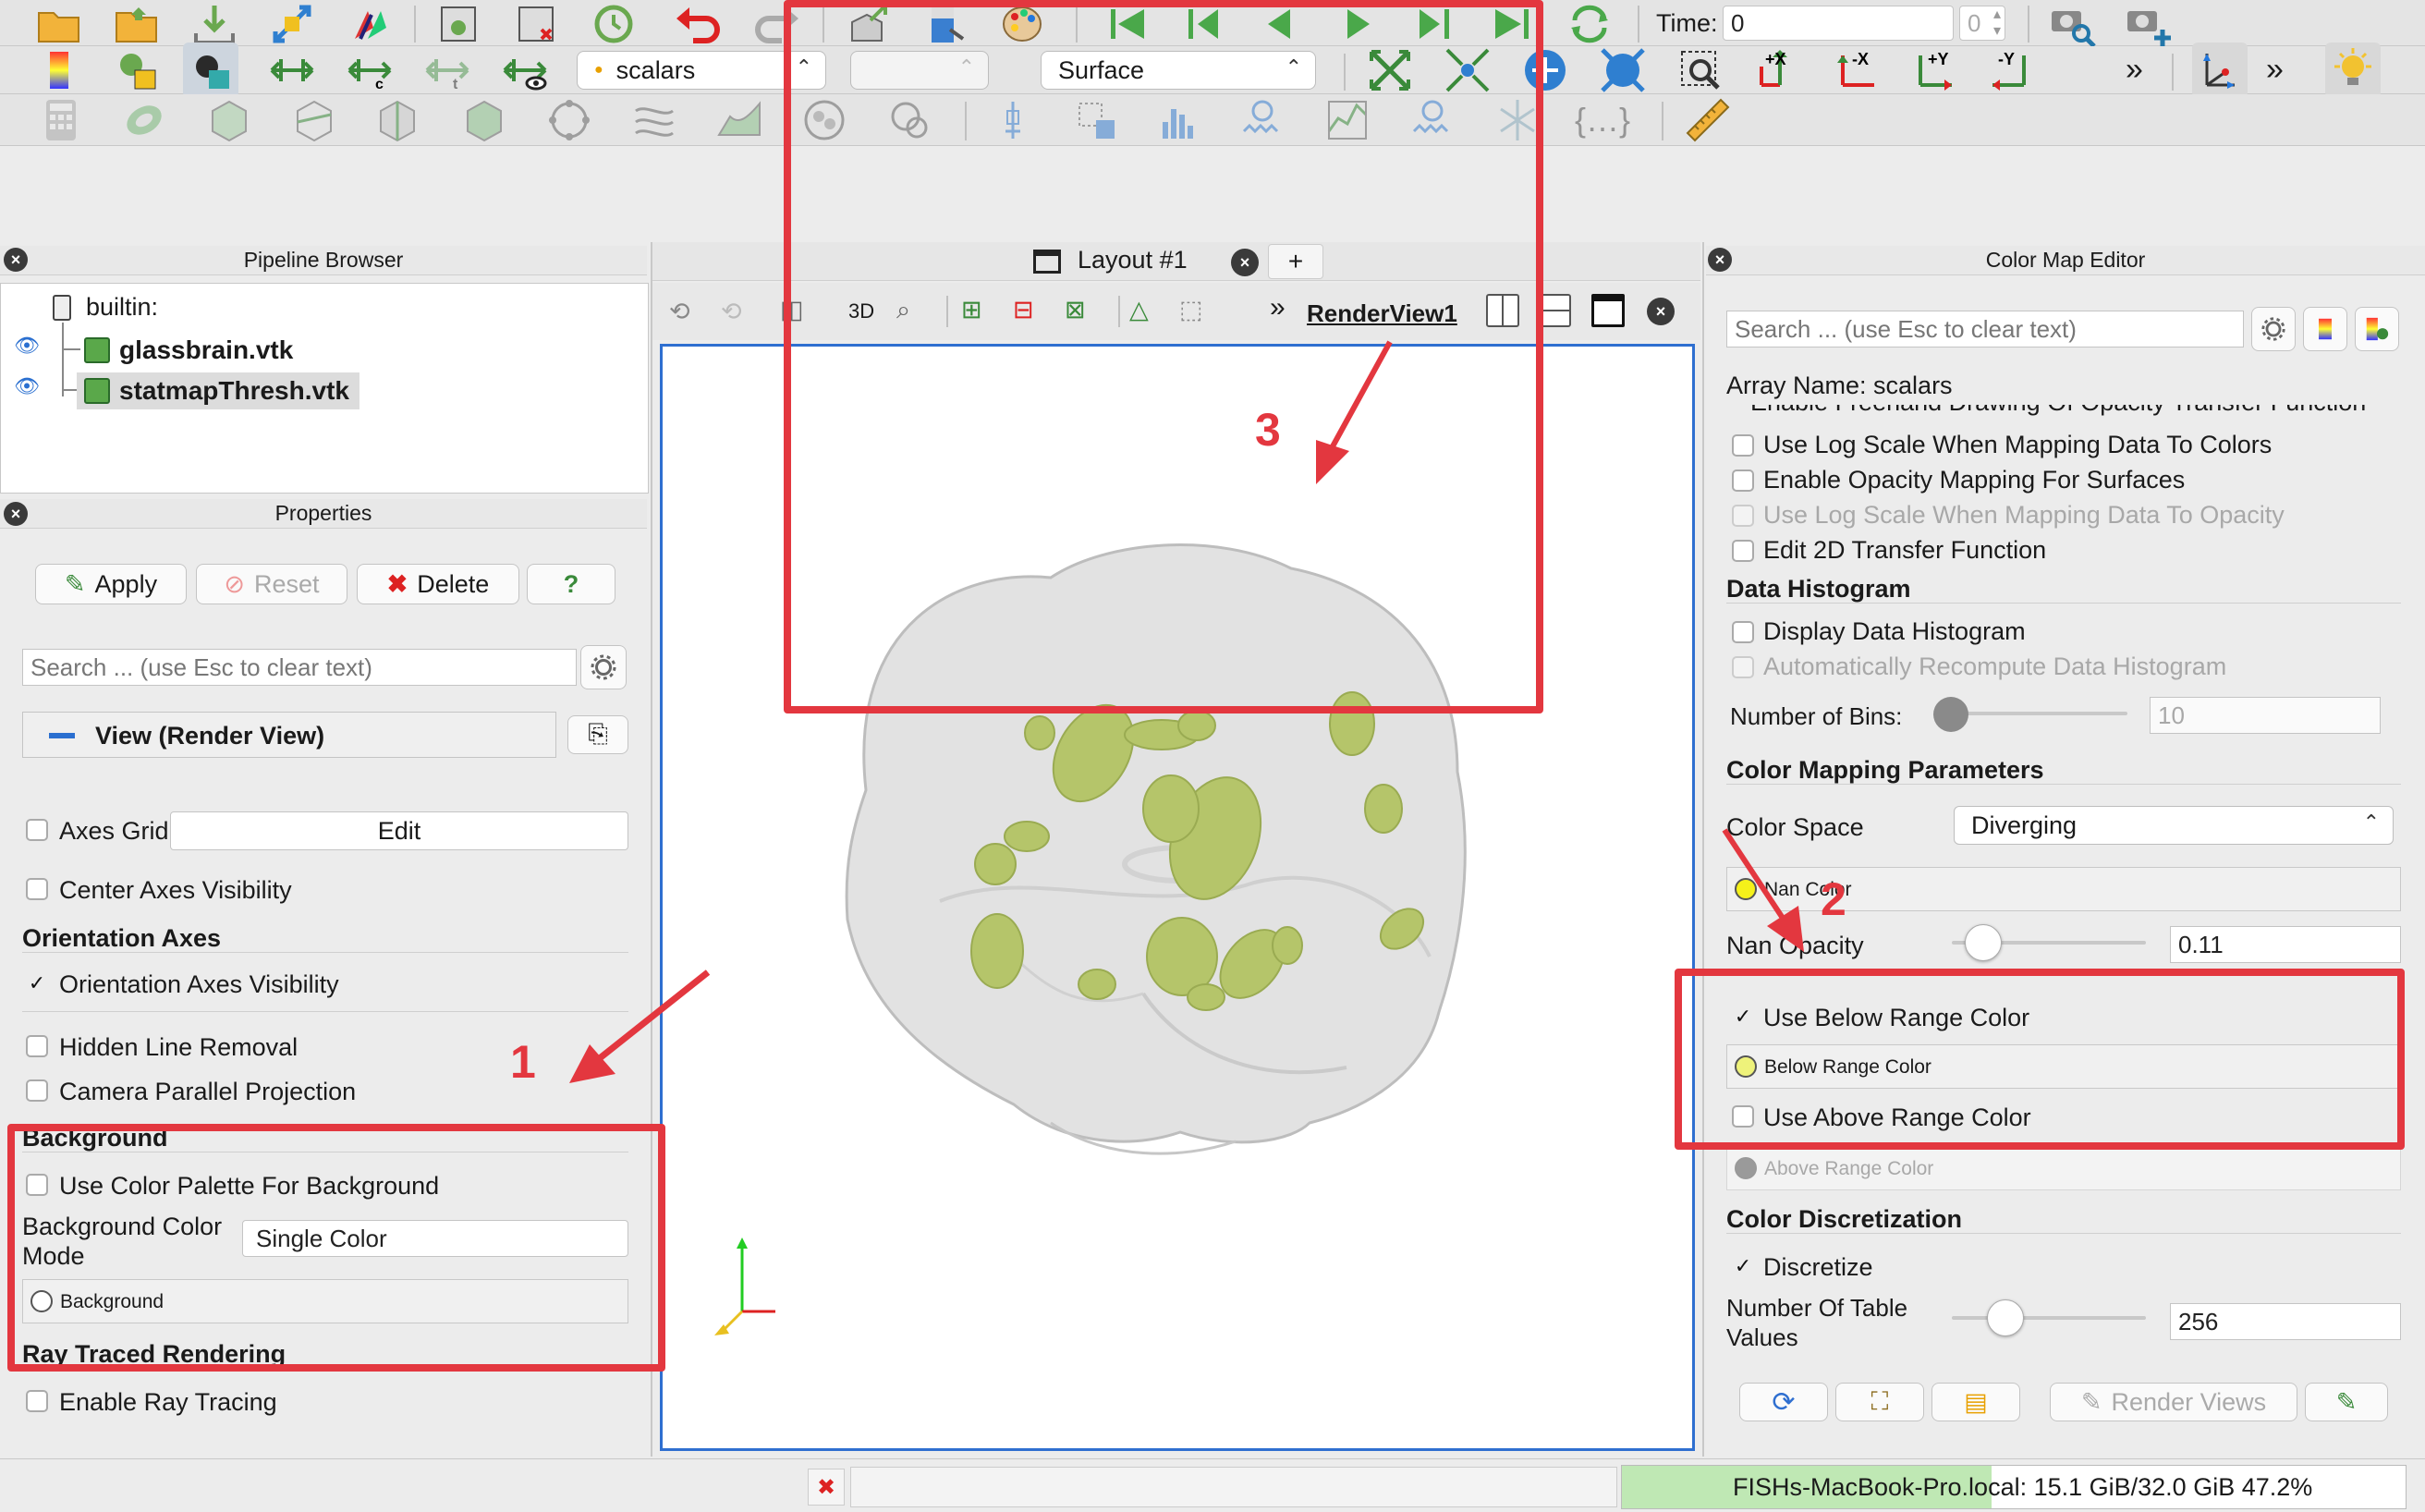  What do you see at coordinates (2148, 26) in the screenshot?
I see `add-camera-icon` at bounding box center [2148, 26].